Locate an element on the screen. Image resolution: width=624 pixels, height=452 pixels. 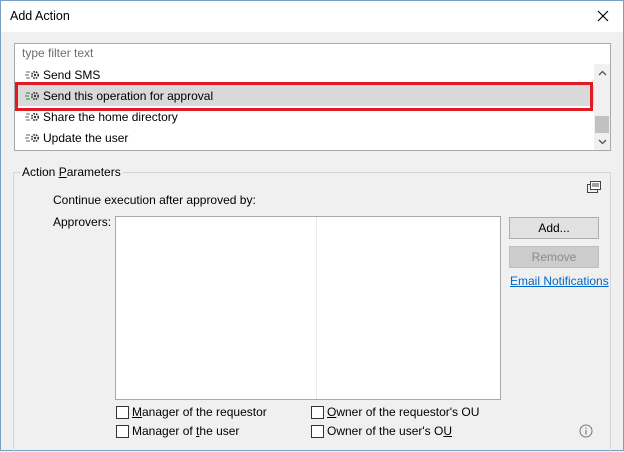
info-icon is located at coordinates (586, 431).